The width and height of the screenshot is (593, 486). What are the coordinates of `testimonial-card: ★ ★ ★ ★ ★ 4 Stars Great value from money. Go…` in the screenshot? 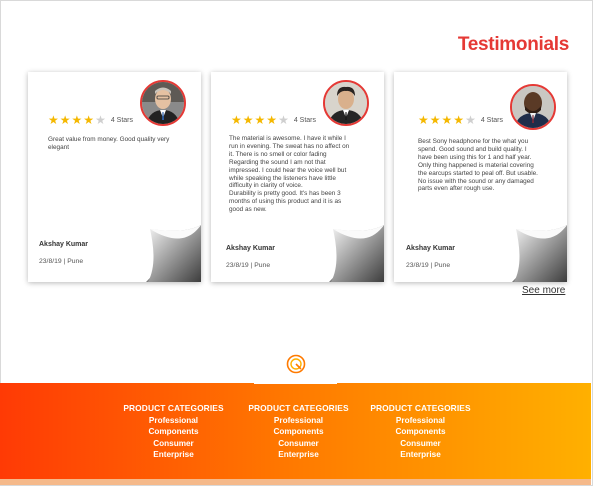 It's located at (114, 177).